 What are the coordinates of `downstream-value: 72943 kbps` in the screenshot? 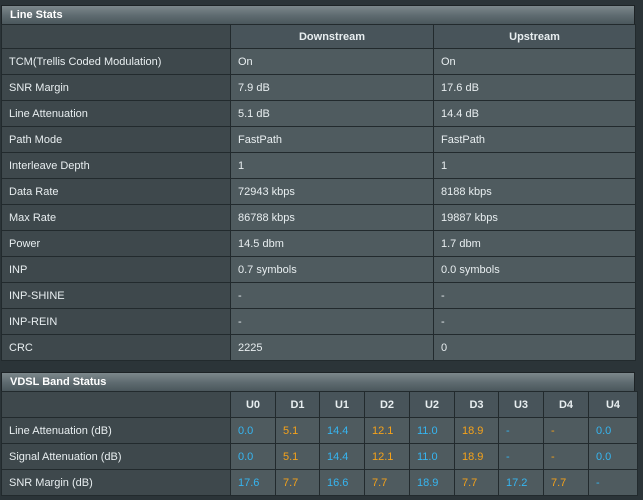 It's located at (332, 191).